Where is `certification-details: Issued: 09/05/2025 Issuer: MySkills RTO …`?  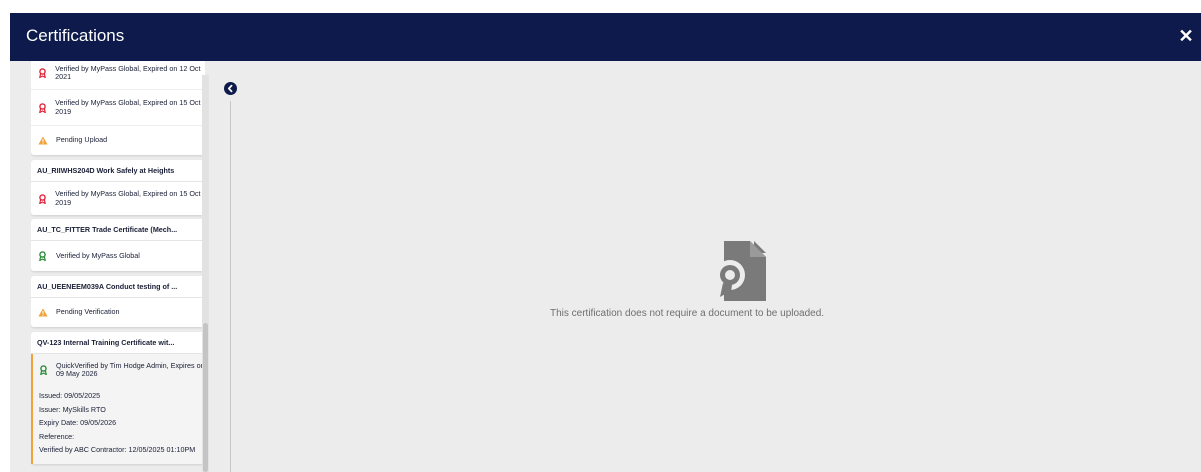 certification-details: Issued: 09/05/2025 Issuer: MySkills RTO … is located at coordinates (119, 425).